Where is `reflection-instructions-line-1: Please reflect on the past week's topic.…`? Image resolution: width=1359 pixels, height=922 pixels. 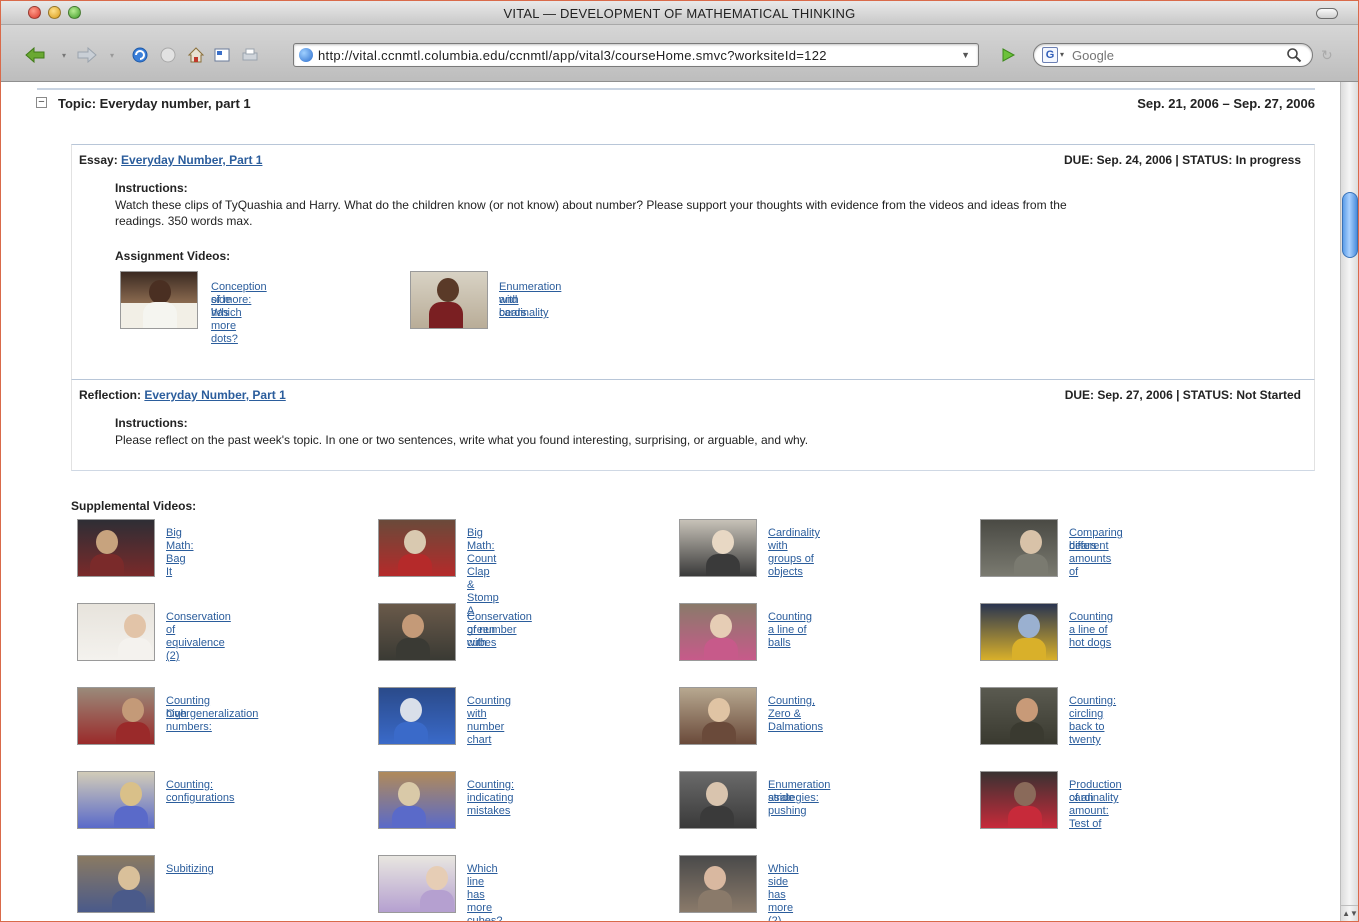
reflection-instructions-line-1: Please reflect on the past week's topic.… is located at coordinates (462, 440).